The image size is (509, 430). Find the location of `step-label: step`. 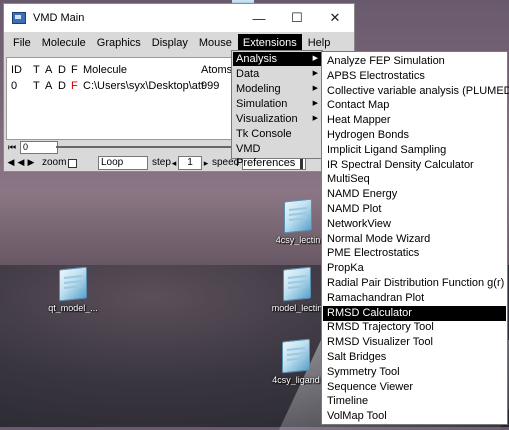

step-label: step is located at coordinates (161, 162).